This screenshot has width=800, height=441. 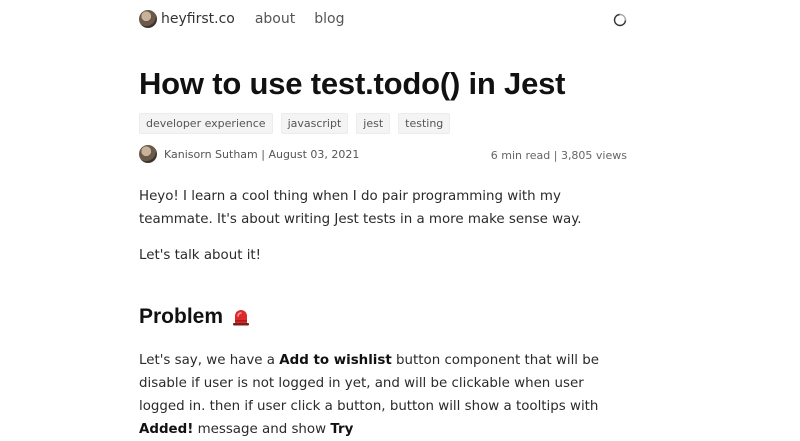 What do you see at coordinates (314, 123) in the screenshot?
I see `tag-javascript: javascript` at bounding box center [314, 123].